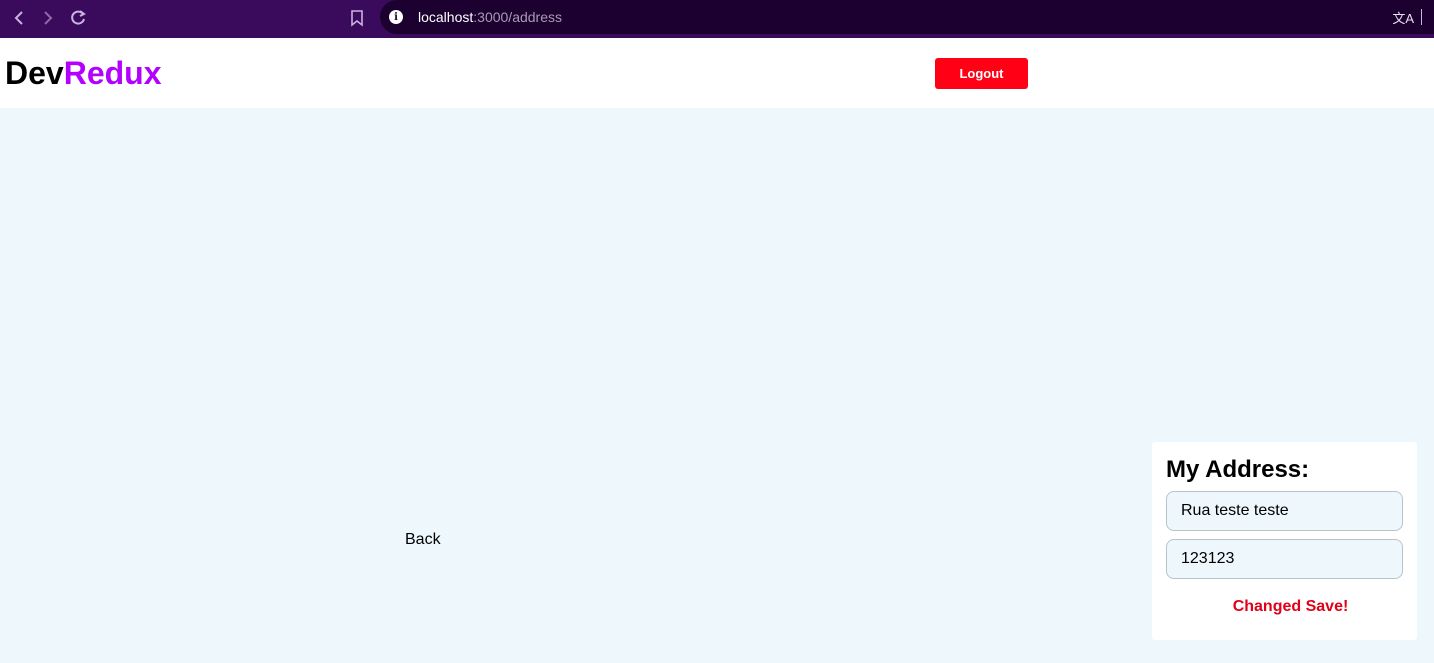 The width and height of the screenshot is (1434, 663). What do you see at coordinates (357, 18) in the screenshot?
I see `bookmark-icon` at bounding box center [357, 18].